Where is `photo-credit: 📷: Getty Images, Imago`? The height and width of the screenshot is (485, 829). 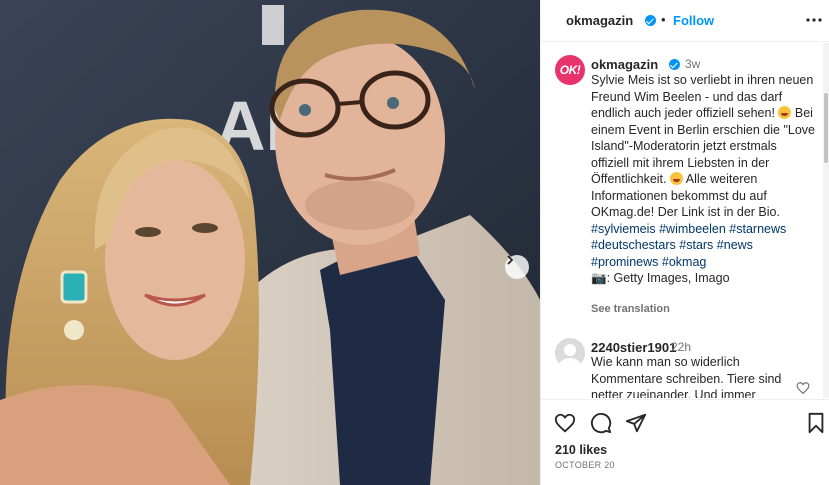
photo-credit: 📷: Getty Images, Imago is located at coordinates (660, 278).